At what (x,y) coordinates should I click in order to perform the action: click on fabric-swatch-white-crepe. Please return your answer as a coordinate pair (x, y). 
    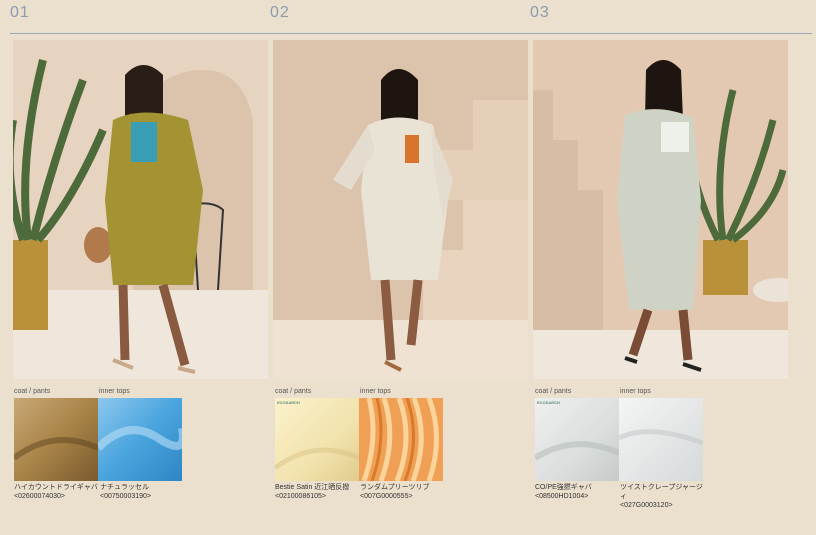
    Looking at the image, I should click on (661, 439).